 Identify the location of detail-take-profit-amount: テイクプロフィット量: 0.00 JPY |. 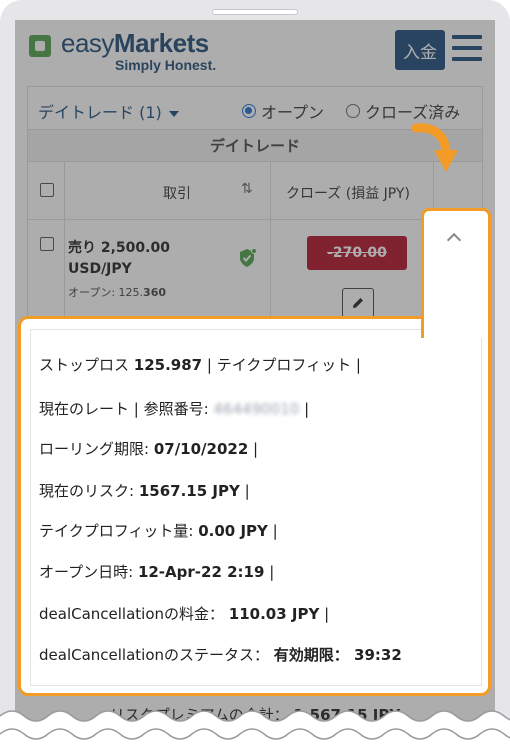
(158, 531).